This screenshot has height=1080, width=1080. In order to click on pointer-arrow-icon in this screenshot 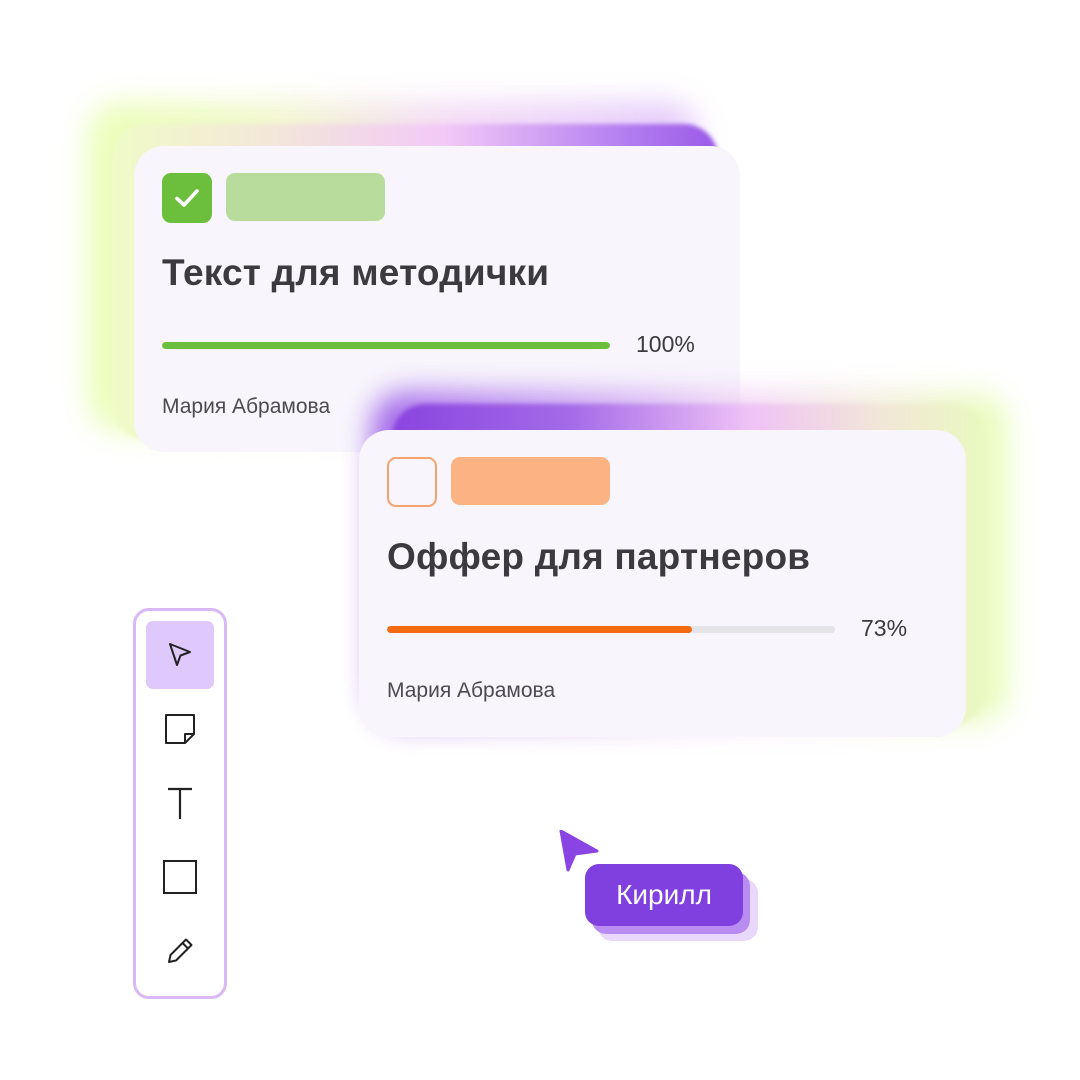, I will do `click(180, 654)`.